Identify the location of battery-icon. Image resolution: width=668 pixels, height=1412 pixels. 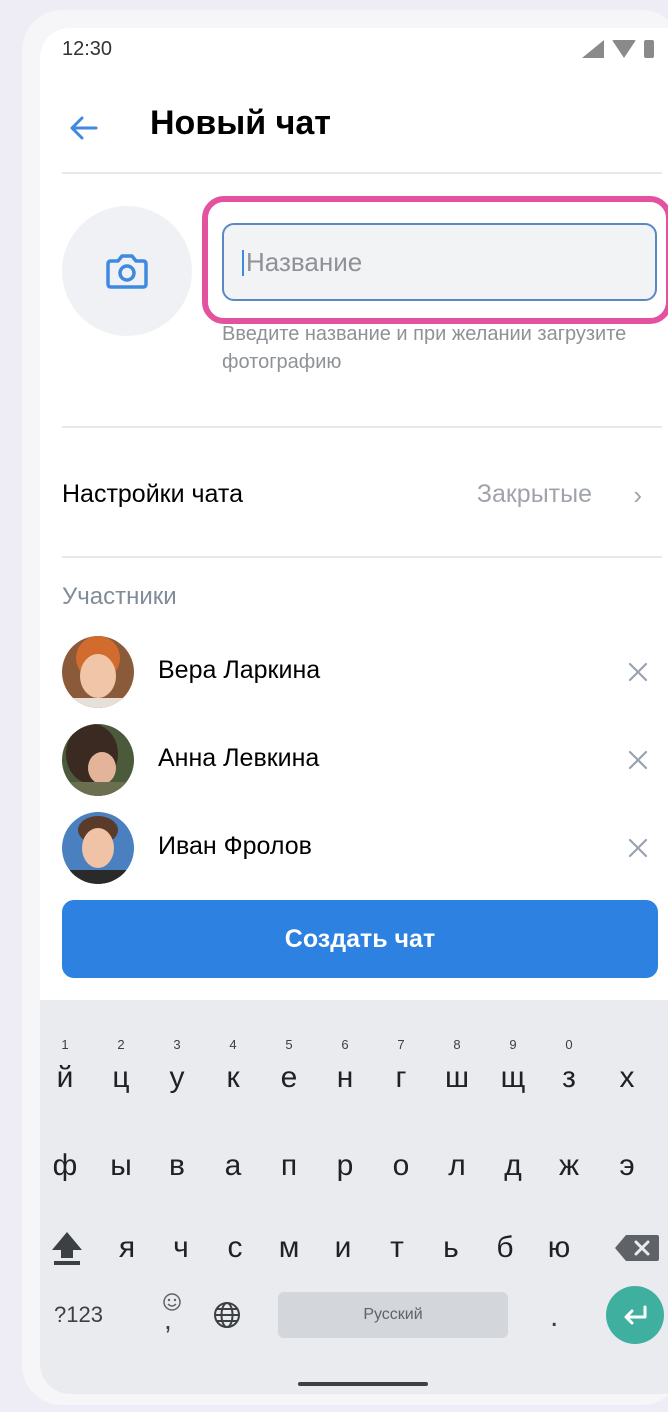
(649, 49).